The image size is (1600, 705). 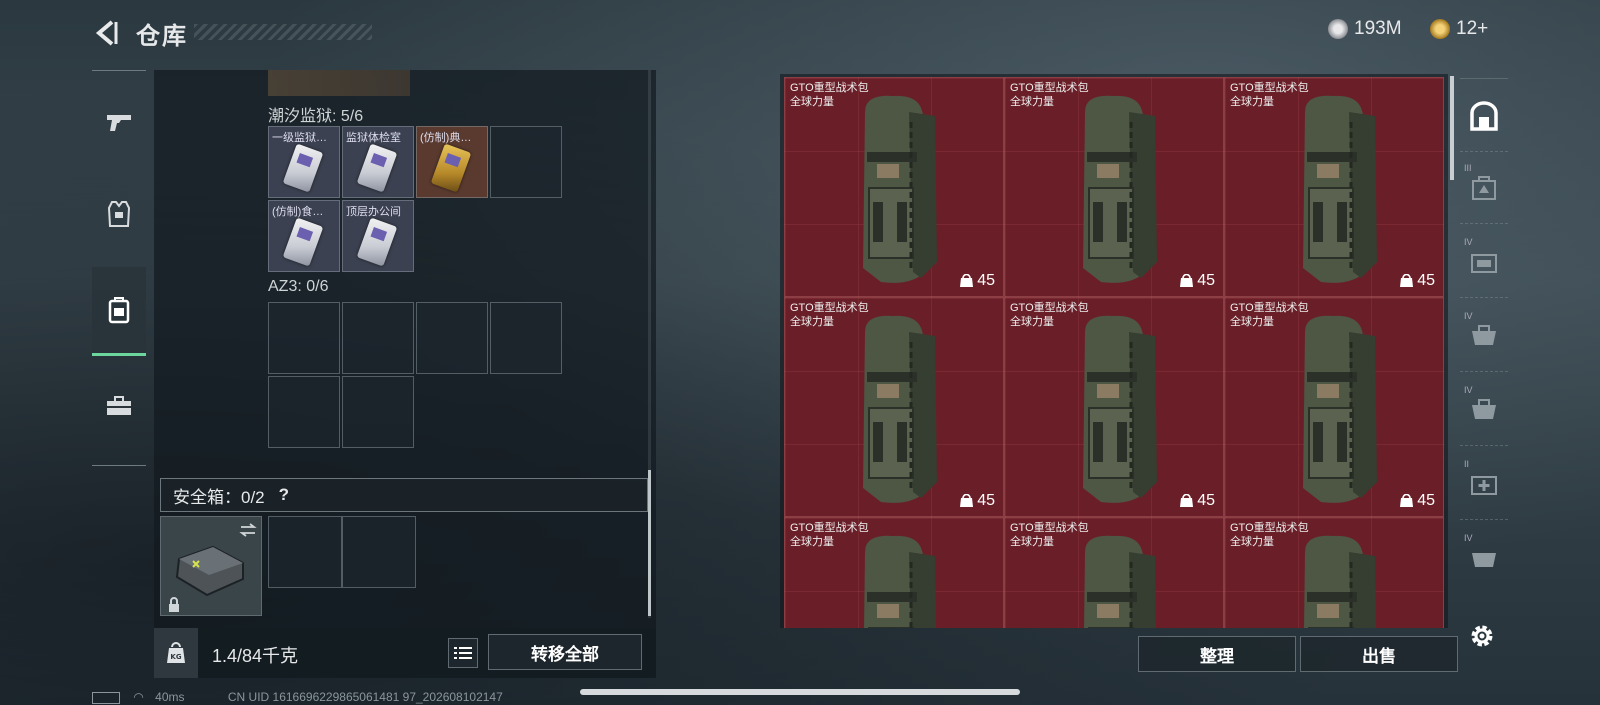 What do you see at coordinates (119, 406) in the screenshot?
I see `nav-toolbox` at bounding box center [119, 406].